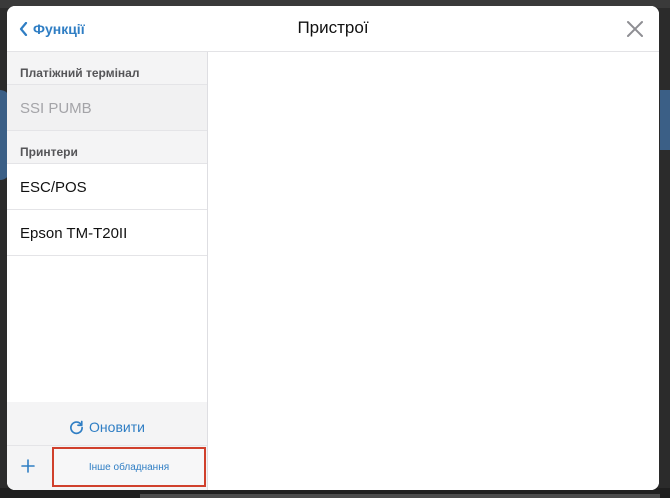  What do you see at coordinates (107, 329) in the screenshot?
I see `sidebar-empty-area` at bounding box center [107, 329].